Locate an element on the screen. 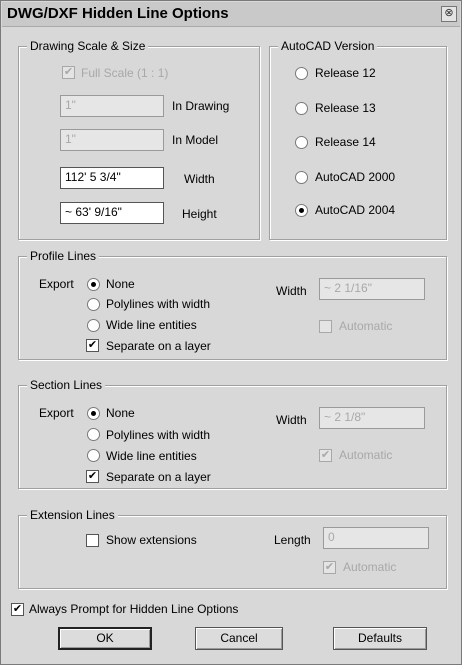 The height and width of the screenshot is (665, 462). section-width-label: Width is located at coordinates (291, 420).